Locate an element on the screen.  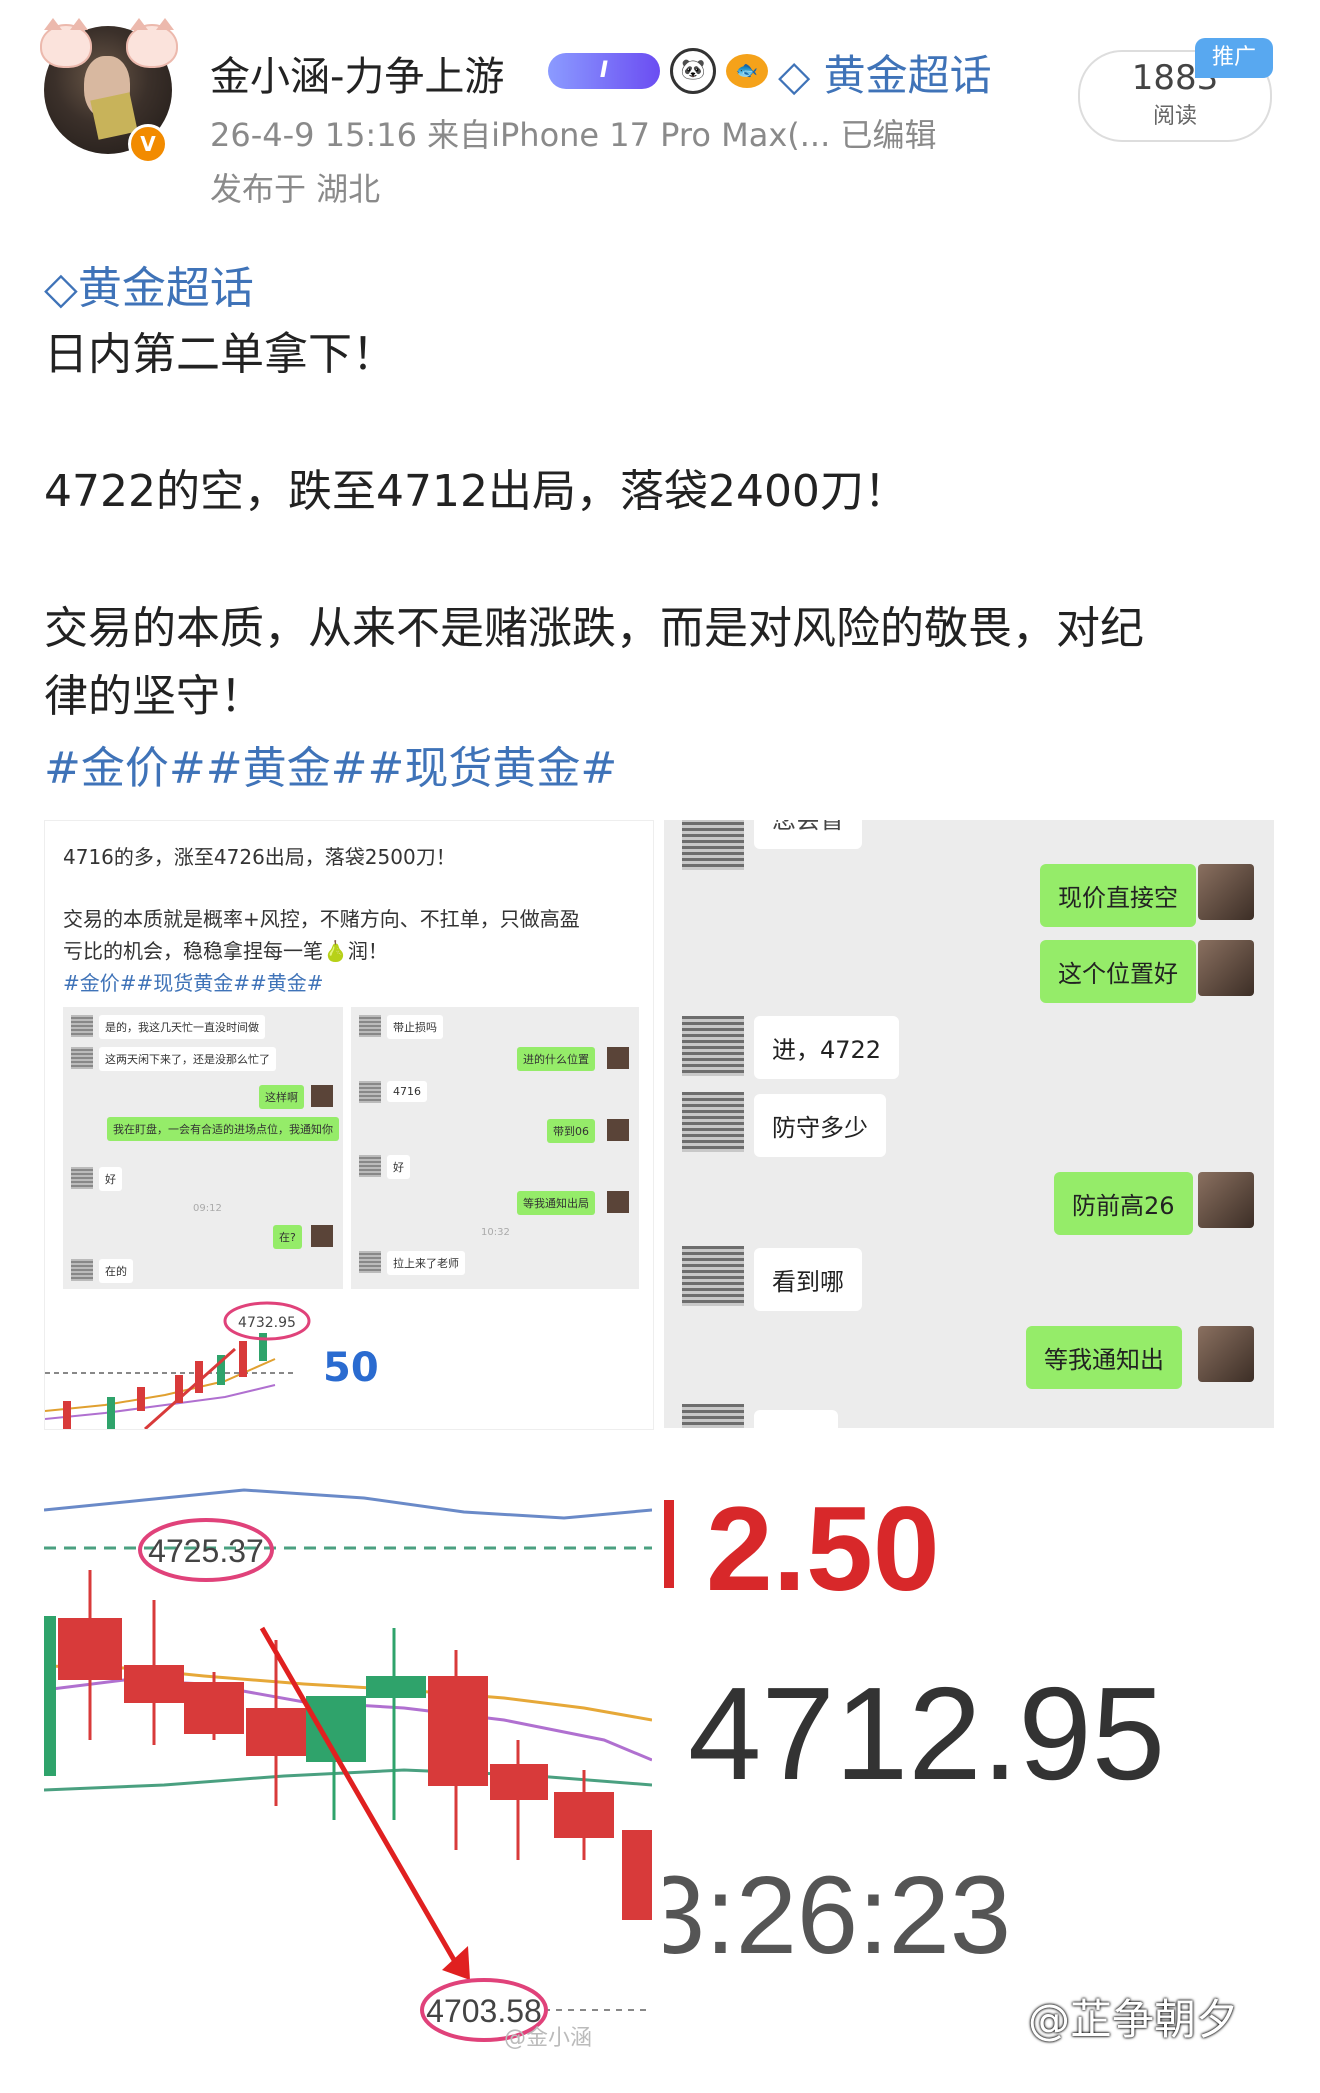
badge-row: I 🐼 🐟 is located at coordinates (658, 71).